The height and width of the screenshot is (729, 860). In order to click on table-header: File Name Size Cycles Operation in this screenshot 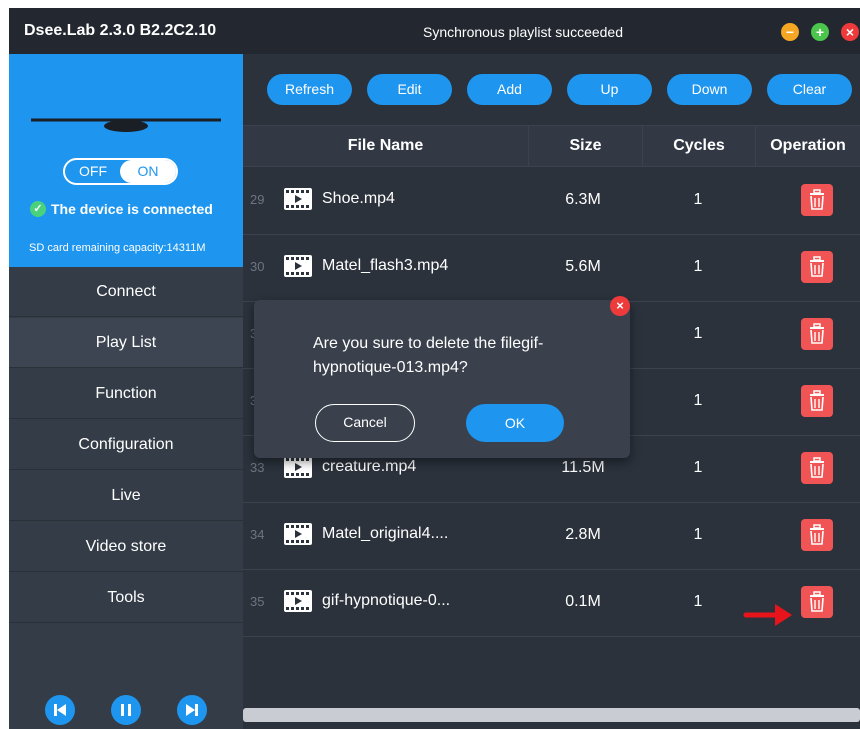, I will do `click(551, 146)`.